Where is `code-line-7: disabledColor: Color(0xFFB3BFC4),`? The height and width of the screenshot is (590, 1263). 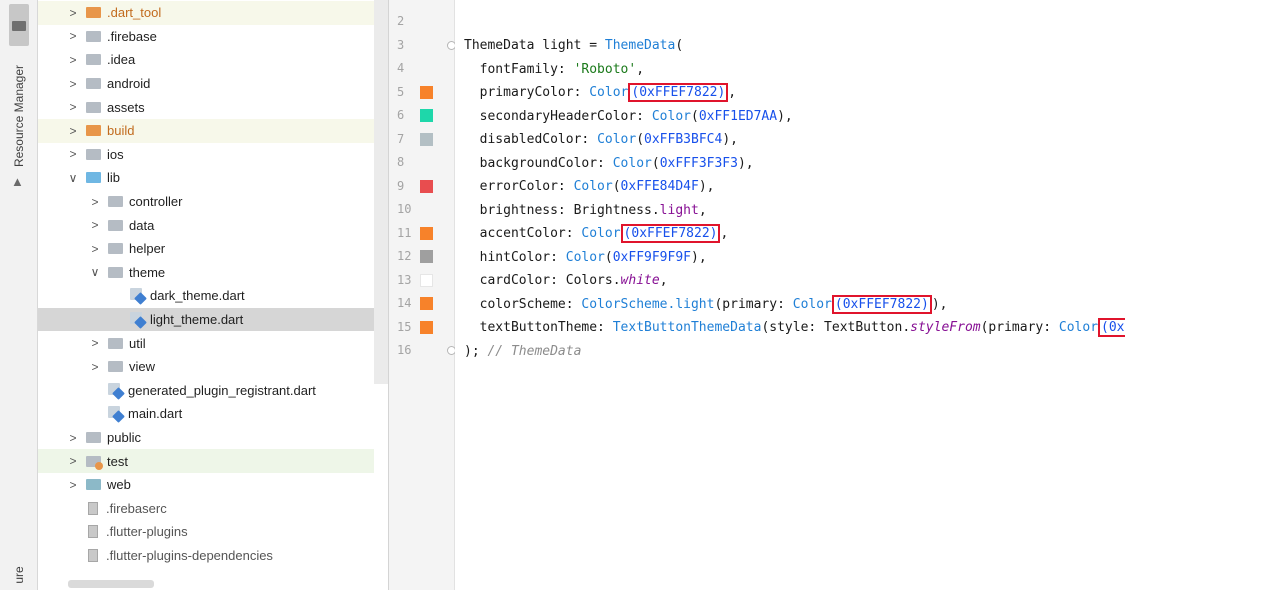
code-line-7: disabledColor: Color(0xFFB3BFC4), is located at coordinates (601, 139).